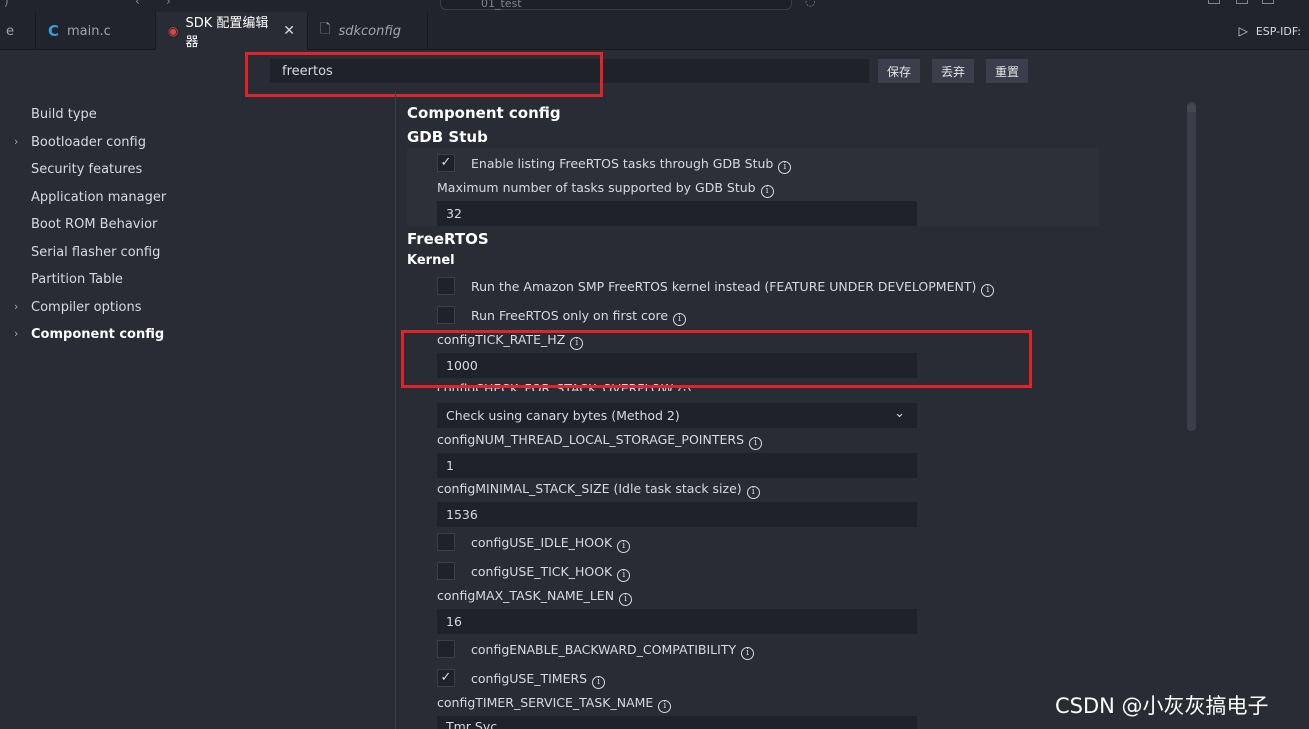 The width and height of the screenshot is (1309, 729). Describe the element at coordinates (551, 544) in the screenshot. I see `idle-hook-label: configUSE_IDLE_HOOK i` at that location.